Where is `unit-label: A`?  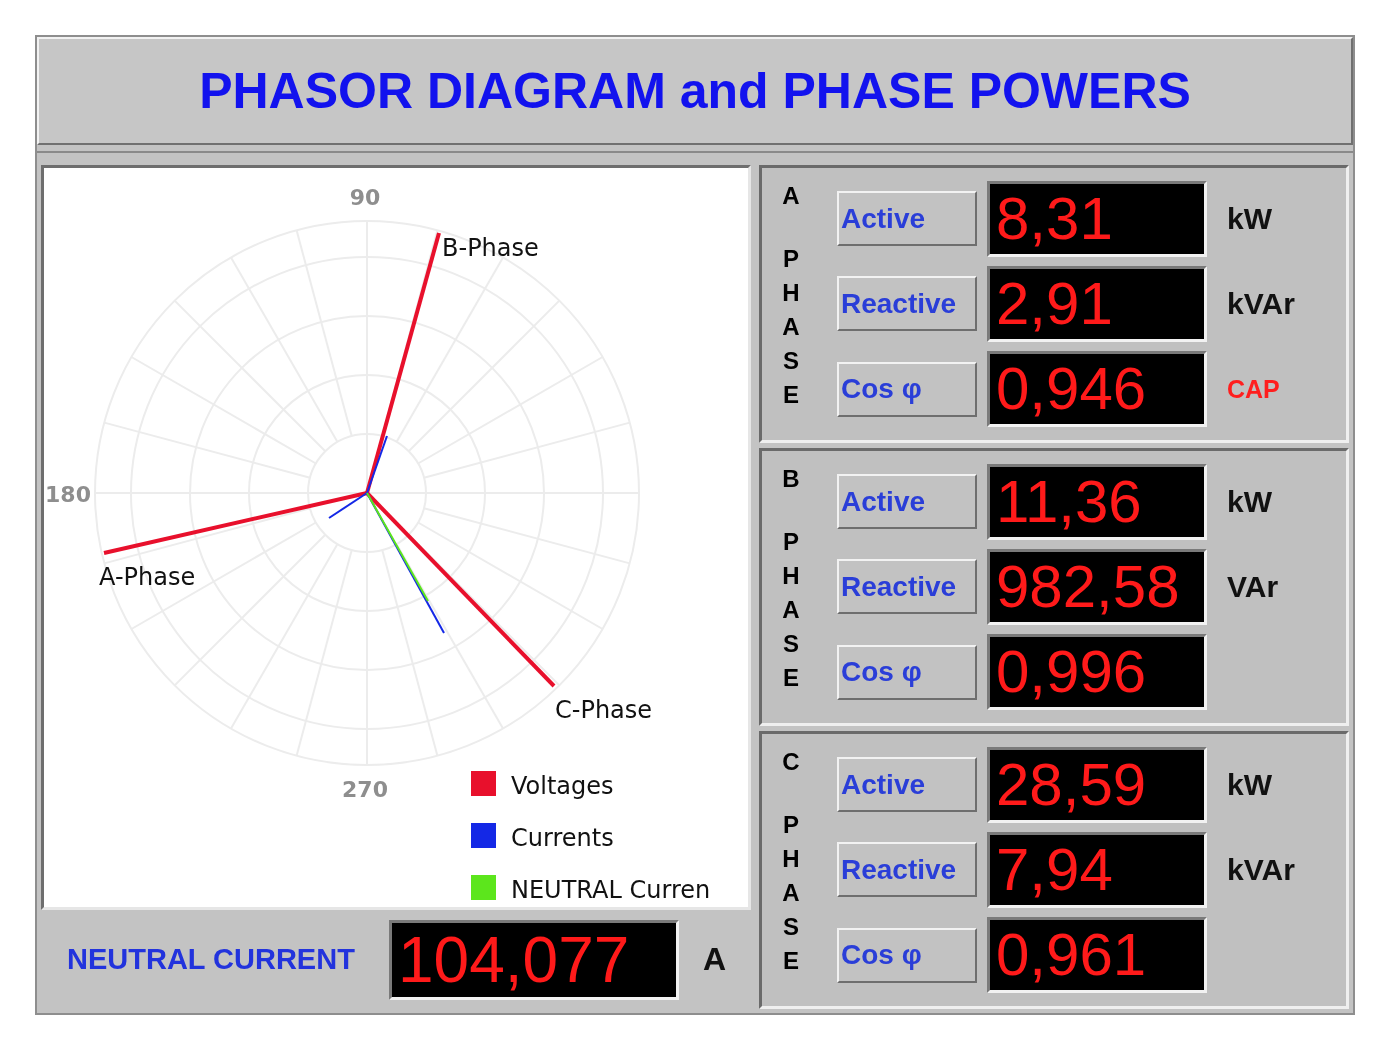 unit-label: A is located at coordinates (715, 959).